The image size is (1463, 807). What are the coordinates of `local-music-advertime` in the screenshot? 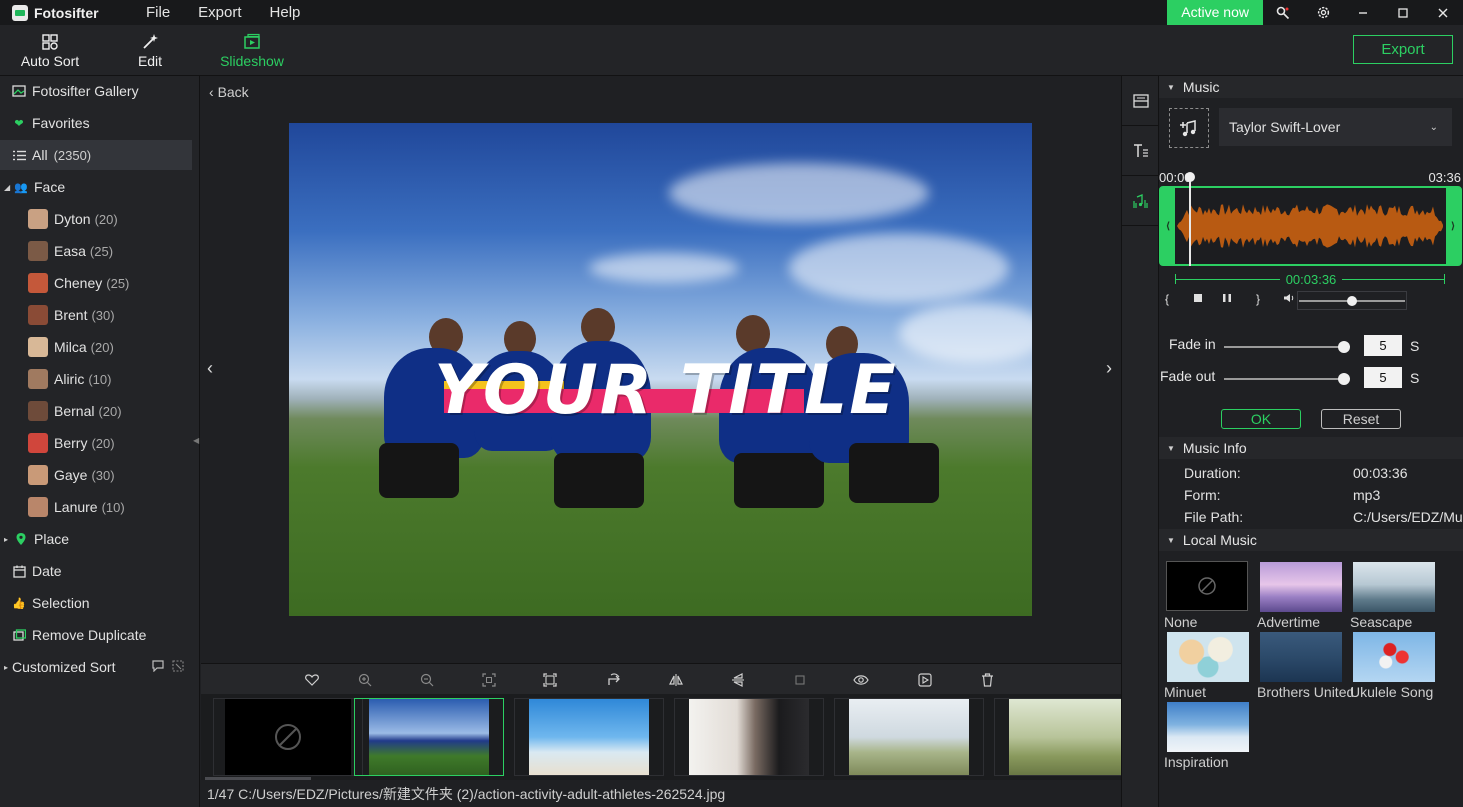 It's located at (1301, 587).